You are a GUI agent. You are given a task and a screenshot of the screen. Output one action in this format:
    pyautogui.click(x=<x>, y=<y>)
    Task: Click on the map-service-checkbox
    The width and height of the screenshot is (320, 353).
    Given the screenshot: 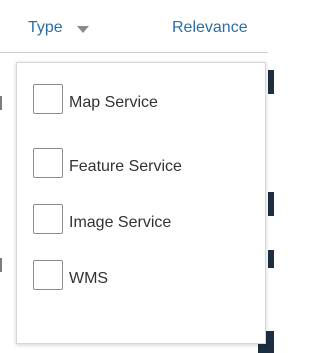 What is the action you would take?
    pyautogui.click(x=48, y=99)
    